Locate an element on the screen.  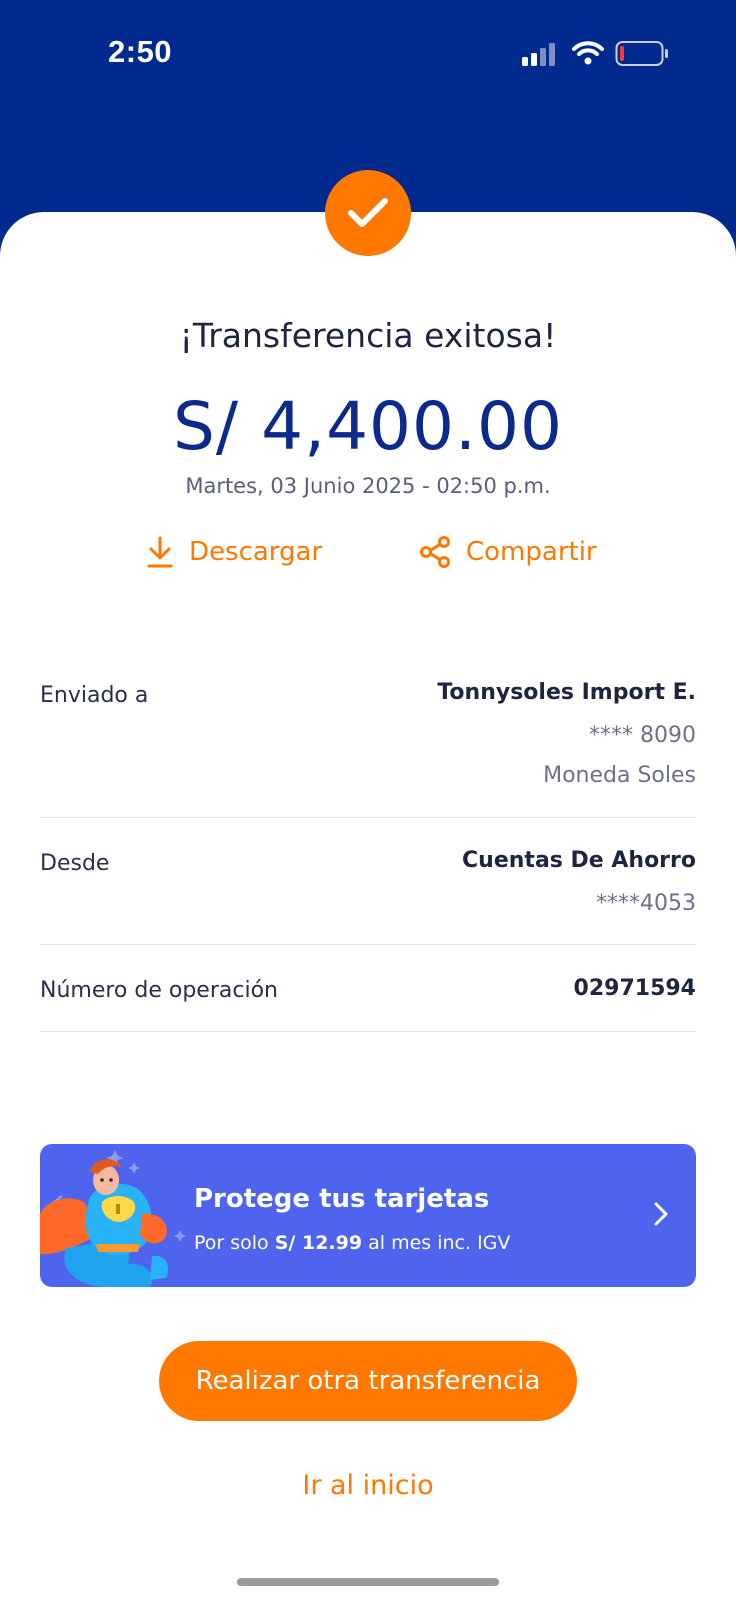
recipient-currency: Moneda Soles is located at coordinates (619, 775).